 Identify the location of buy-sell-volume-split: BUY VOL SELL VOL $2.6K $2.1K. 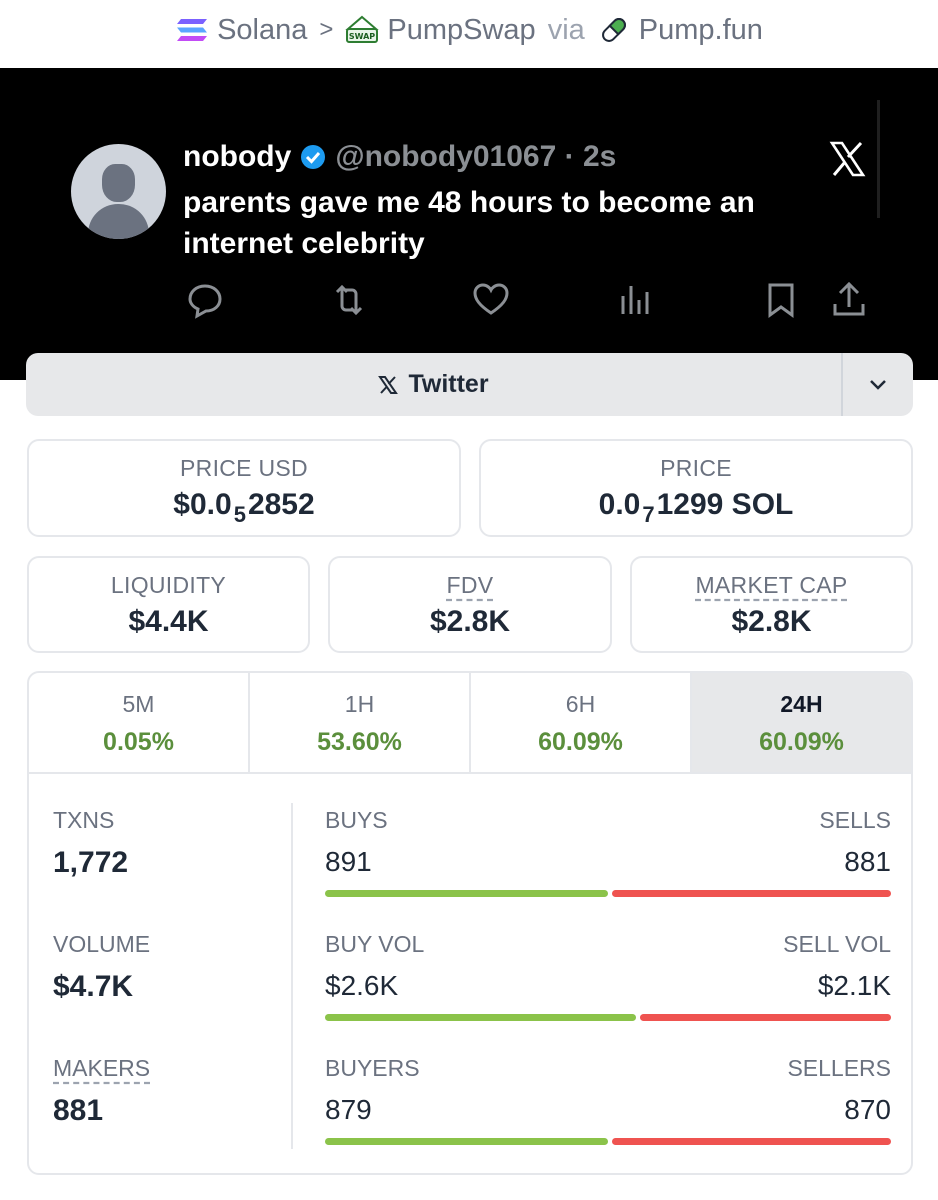
(608, 976).